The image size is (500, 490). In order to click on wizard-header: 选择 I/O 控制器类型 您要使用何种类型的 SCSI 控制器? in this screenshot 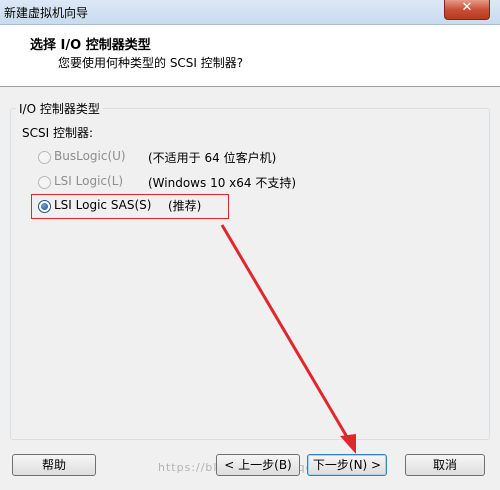, I will do `click(250, 56)`.